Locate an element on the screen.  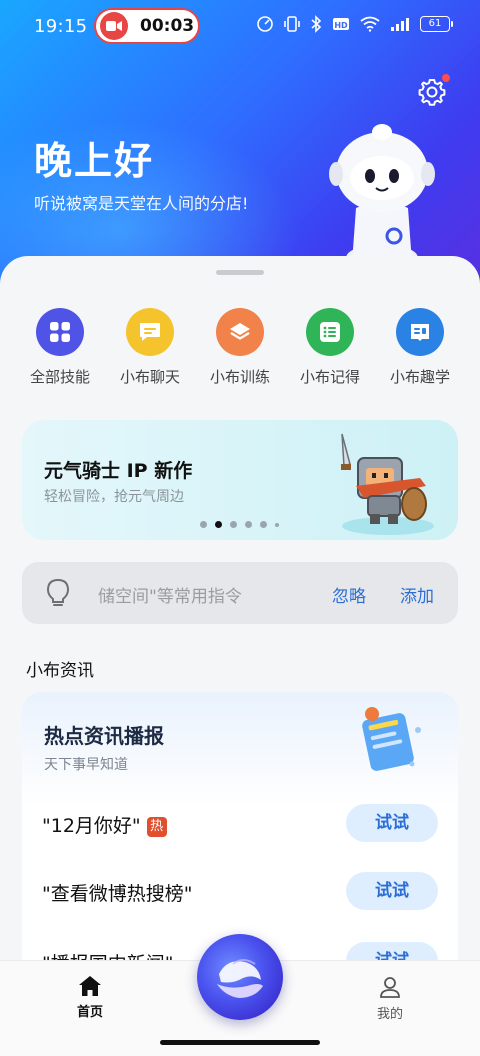
skill-training: 小布训练 is located at coordinates (240, 353).